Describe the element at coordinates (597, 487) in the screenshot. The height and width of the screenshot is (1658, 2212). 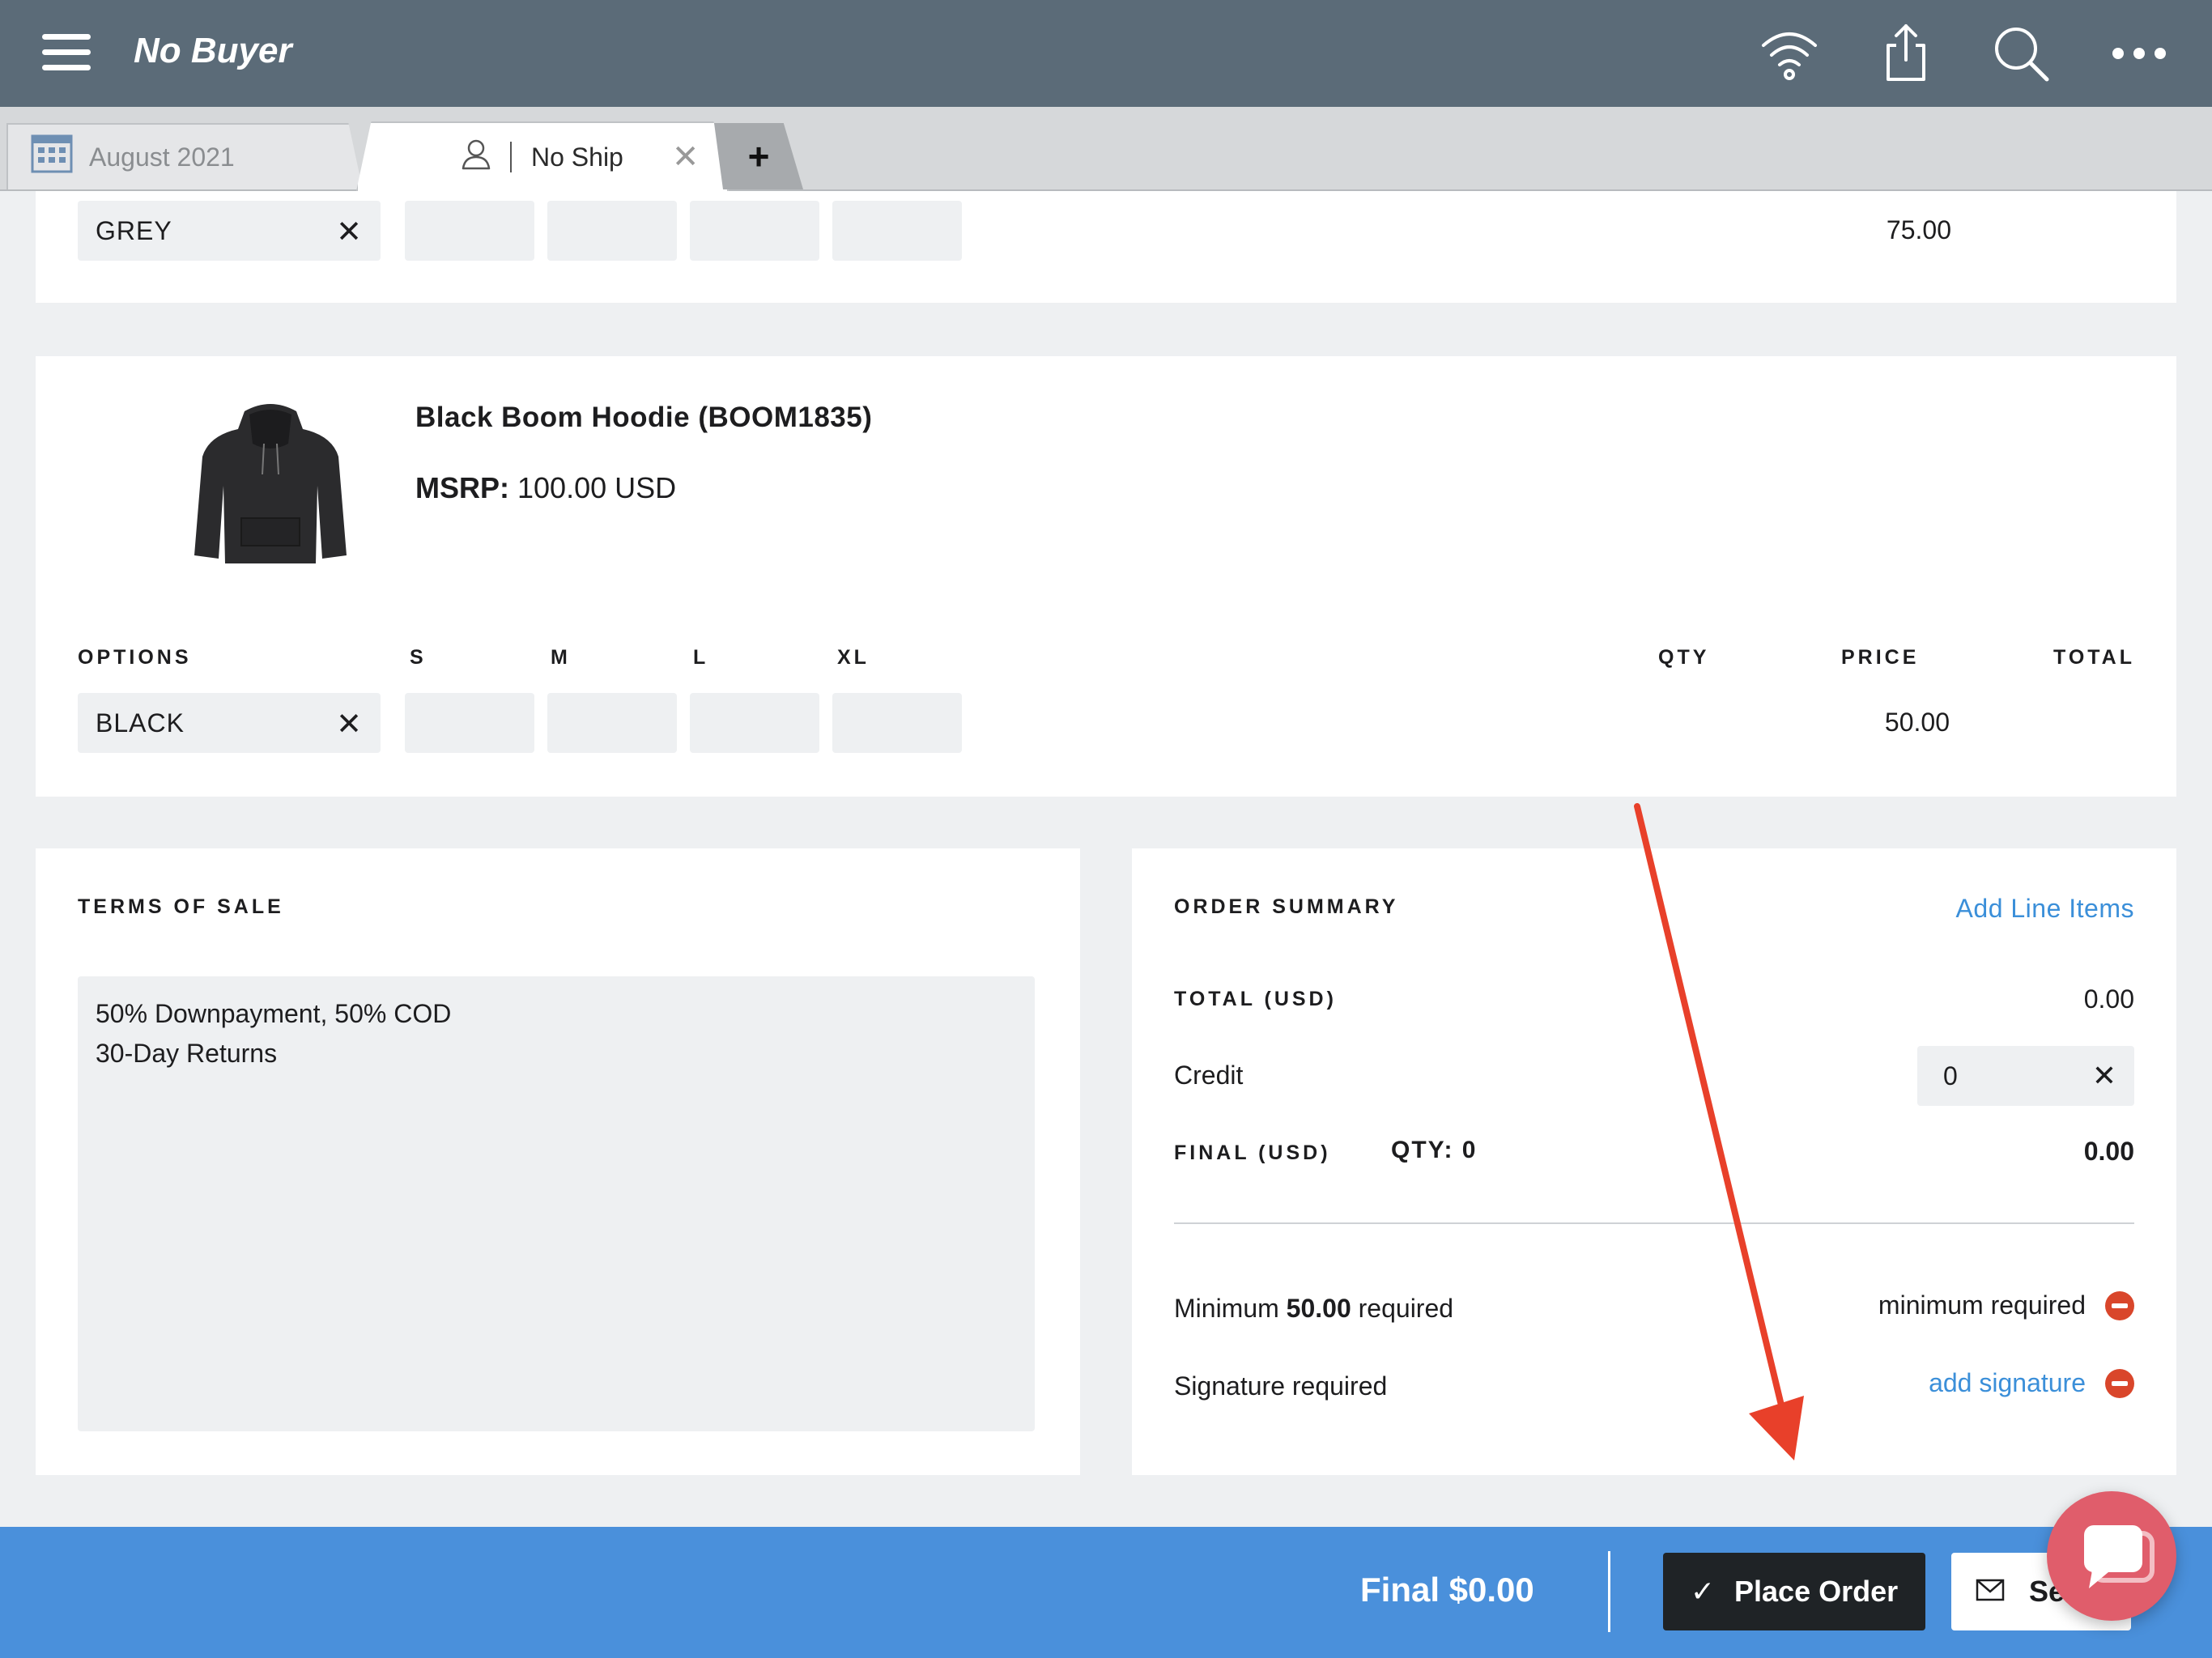
I see `msrp-value: 100.00 USD` at that location.